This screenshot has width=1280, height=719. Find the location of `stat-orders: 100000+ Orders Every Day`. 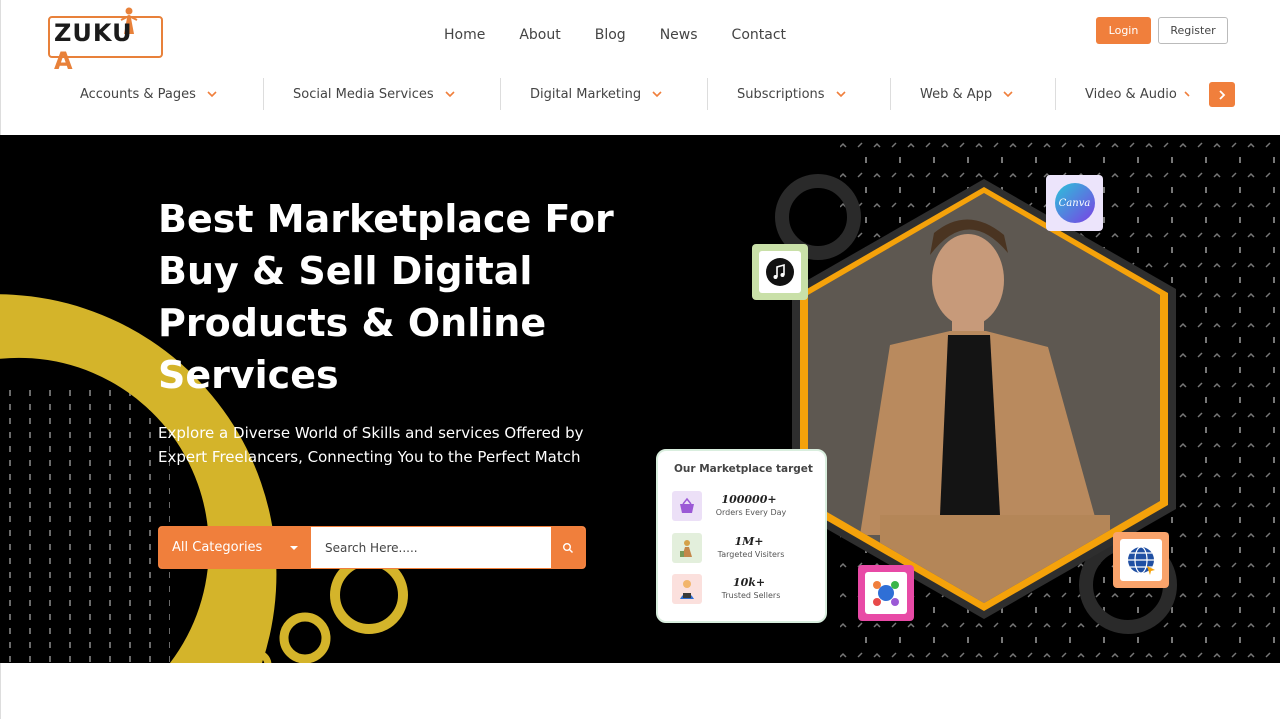

stat-orders: 100000+ Orders Every Day is located at coordinates (747, 508).